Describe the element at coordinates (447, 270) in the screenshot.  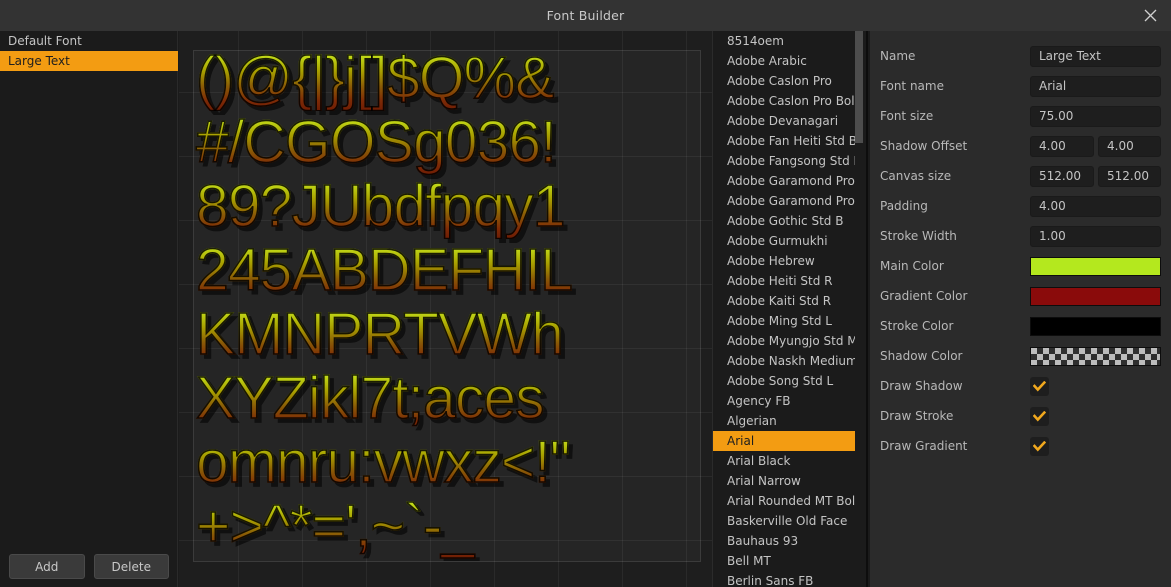
I see `glyph-row: 245ABDEFHIL` at that location.